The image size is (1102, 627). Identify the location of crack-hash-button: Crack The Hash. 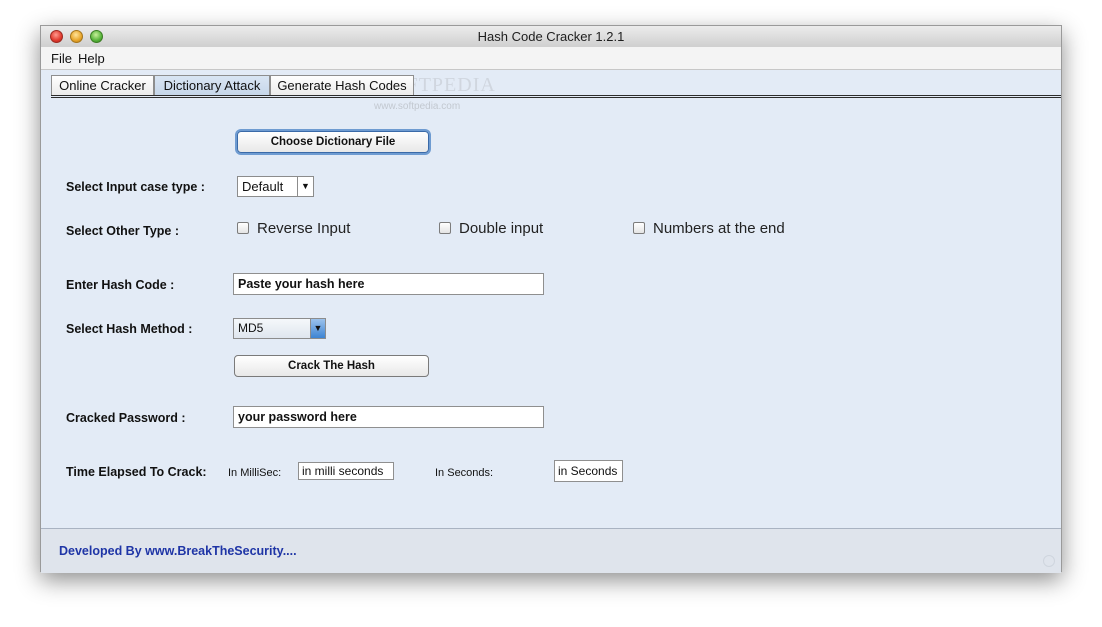
(331, 366).